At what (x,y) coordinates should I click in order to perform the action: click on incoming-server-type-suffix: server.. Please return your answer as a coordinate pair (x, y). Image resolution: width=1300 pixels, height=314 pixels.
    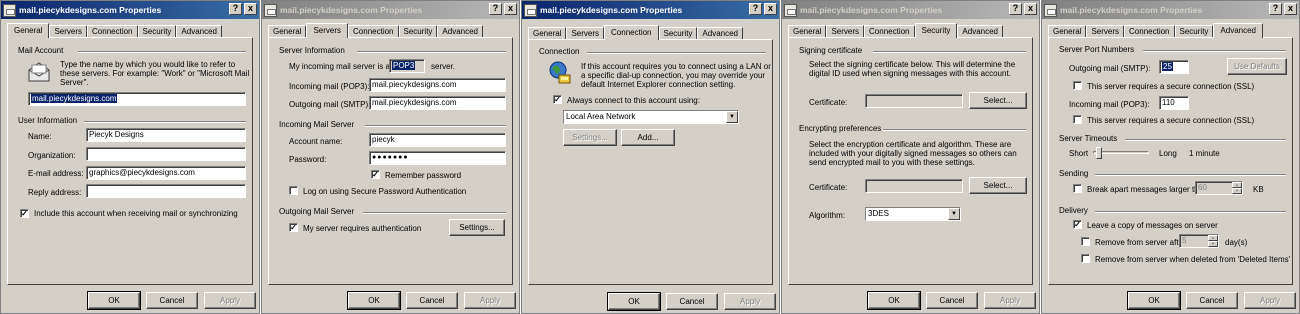
    Looking at the image, I should click on (443, 66).